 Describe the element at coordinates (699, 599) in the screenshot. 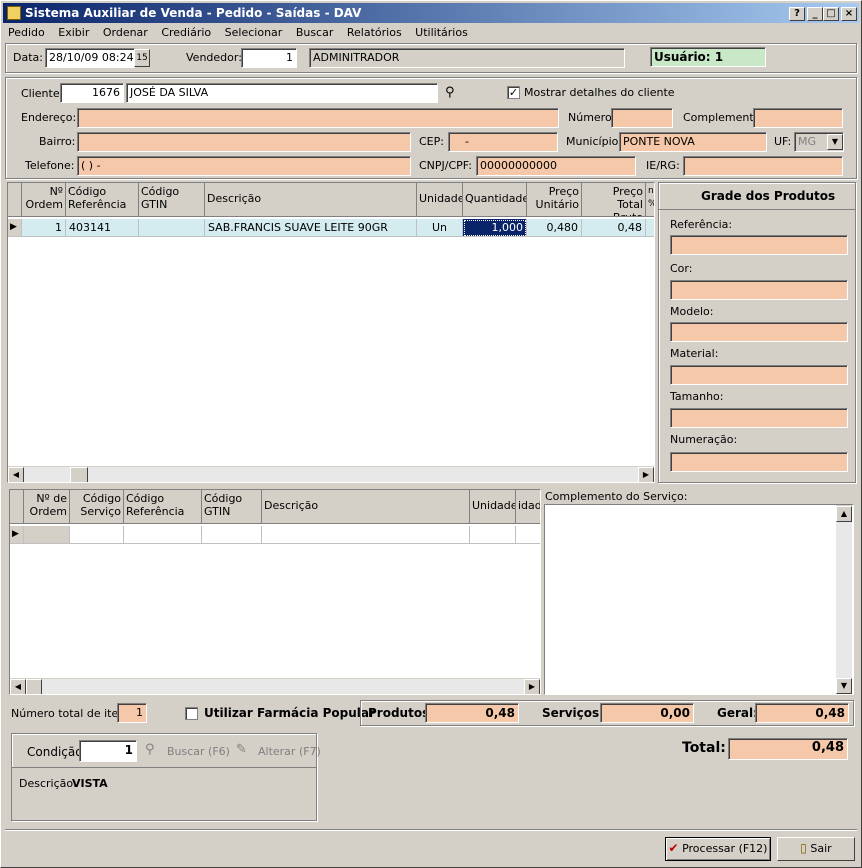

I see `complemento-servico-textarea: ▲ ▼` at that location.